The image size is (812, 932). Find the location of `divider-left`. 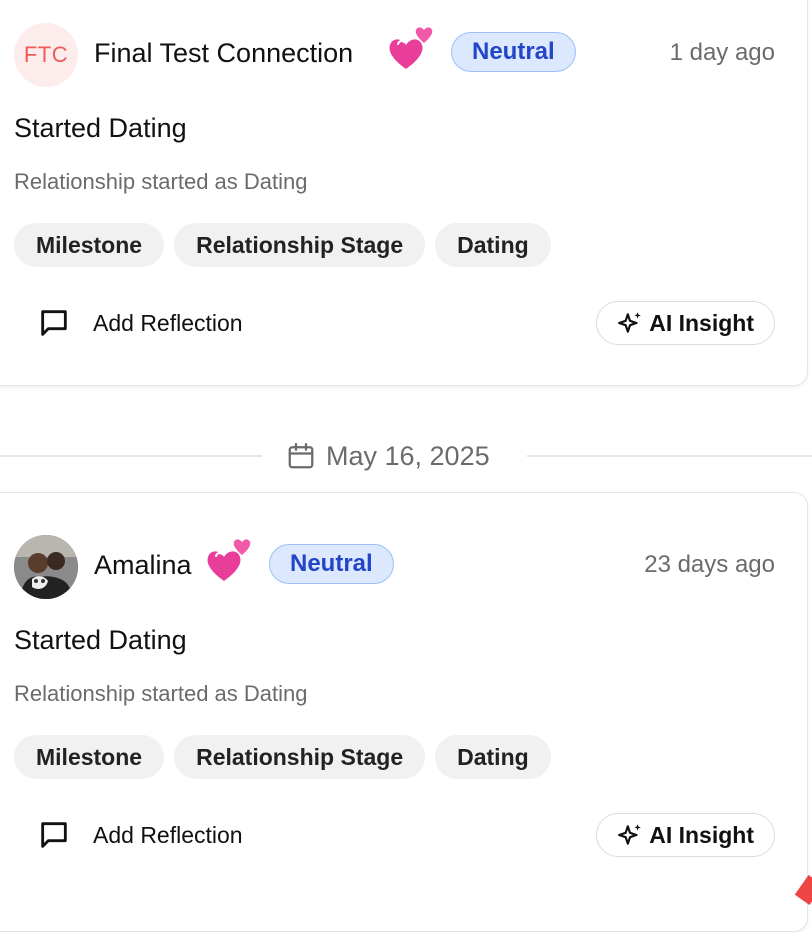

divider-left is located at coordinates (131, 456).